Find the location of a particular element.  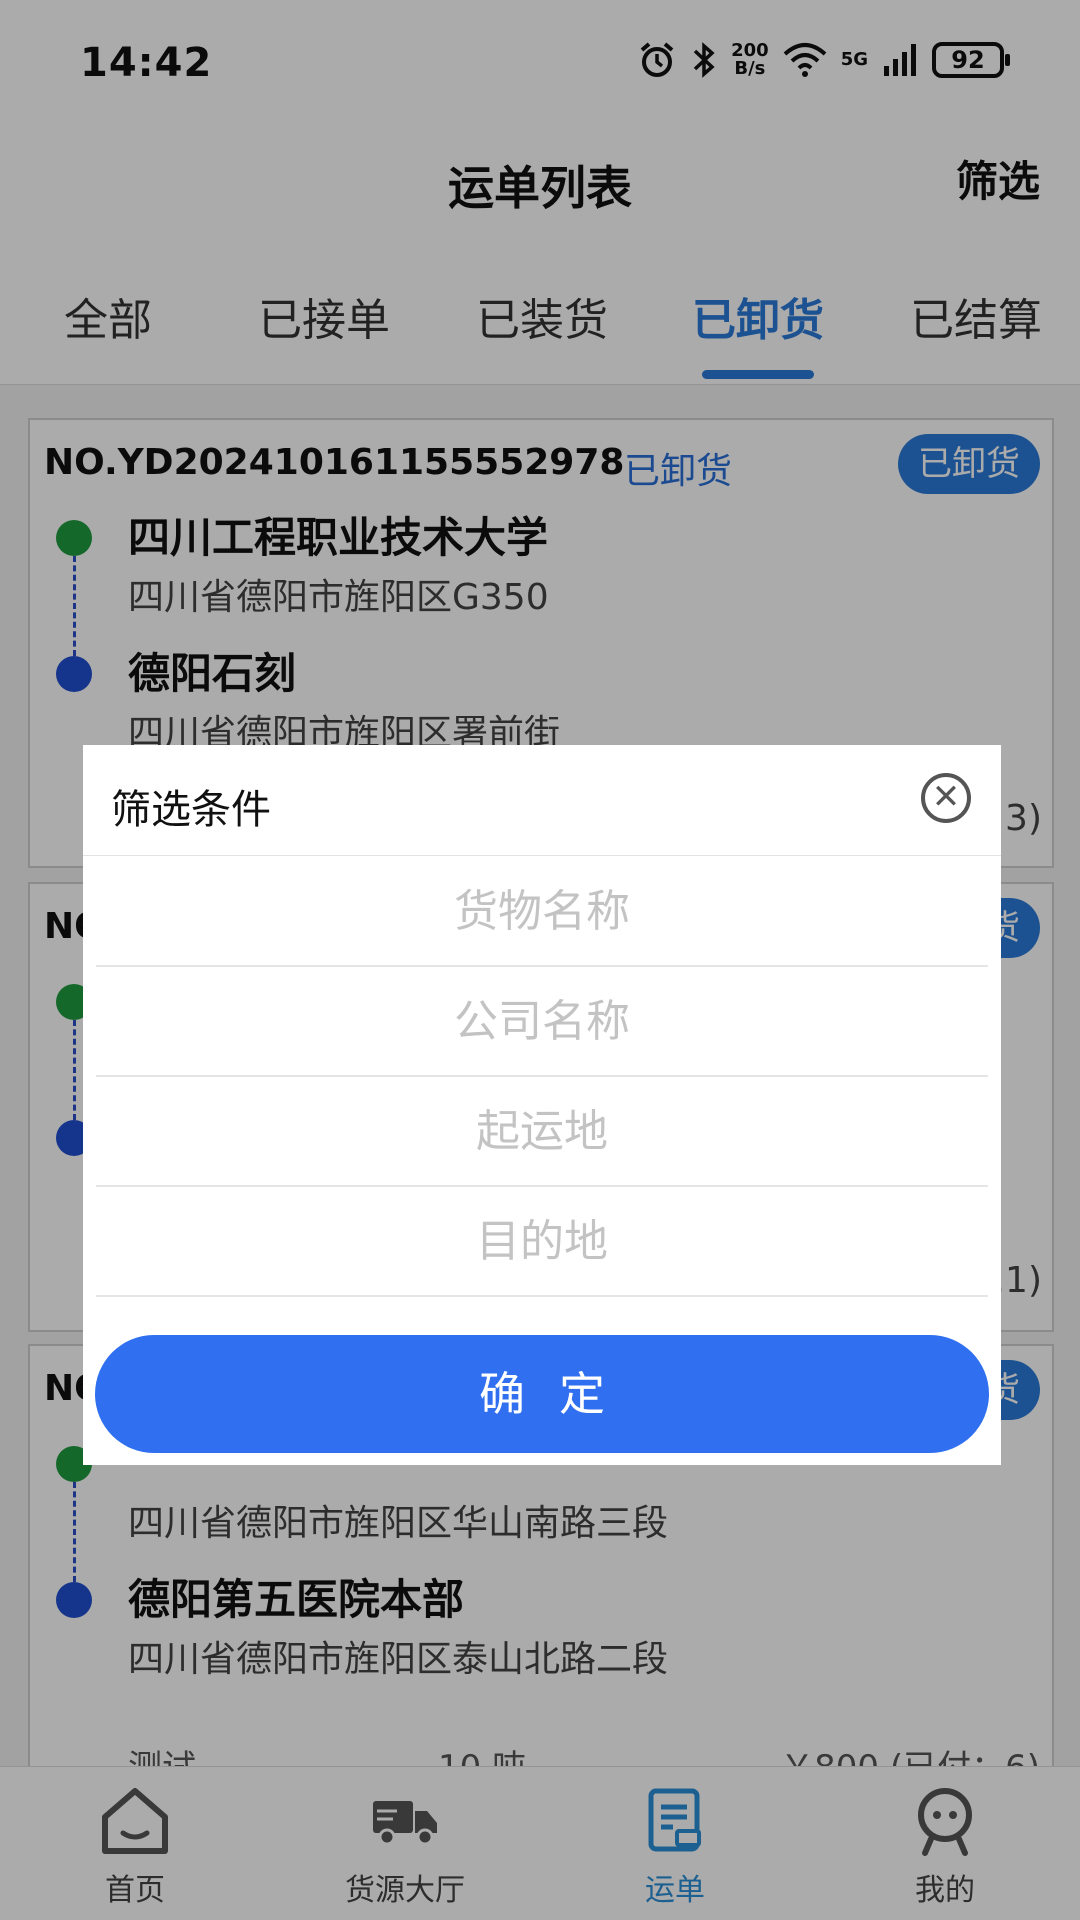

dialog-title: 筛选条件 is located at coordinates (191, 810).